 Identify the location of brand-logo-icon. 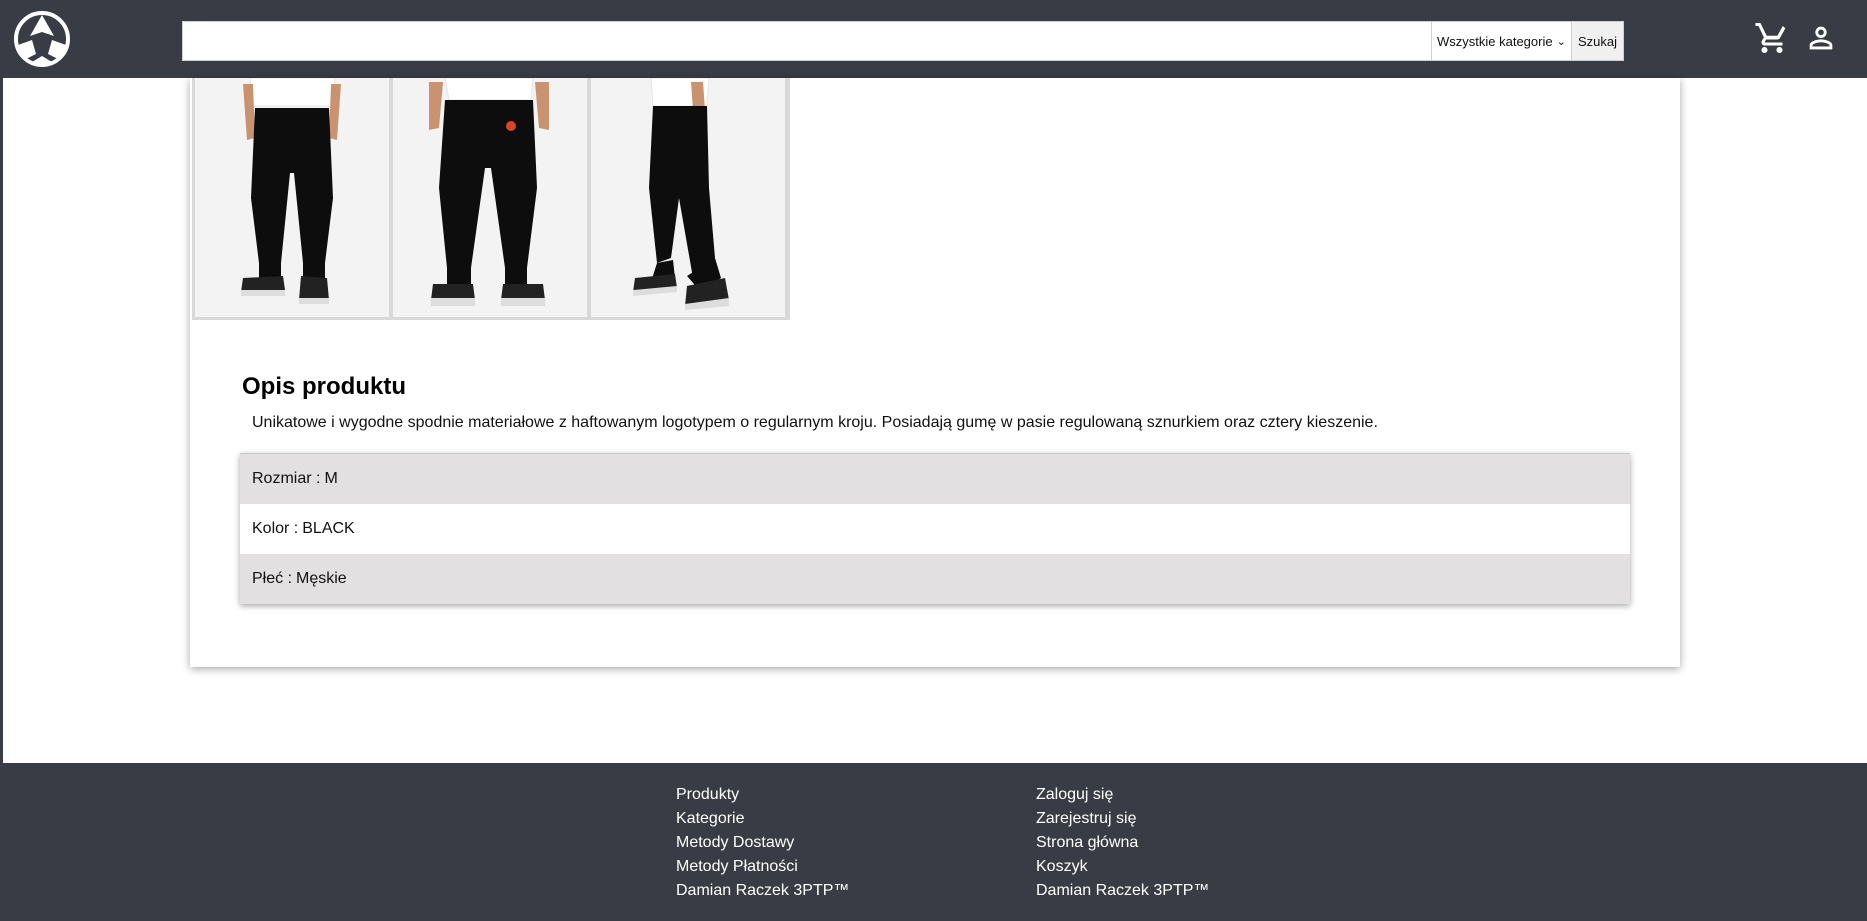
(42, 39).